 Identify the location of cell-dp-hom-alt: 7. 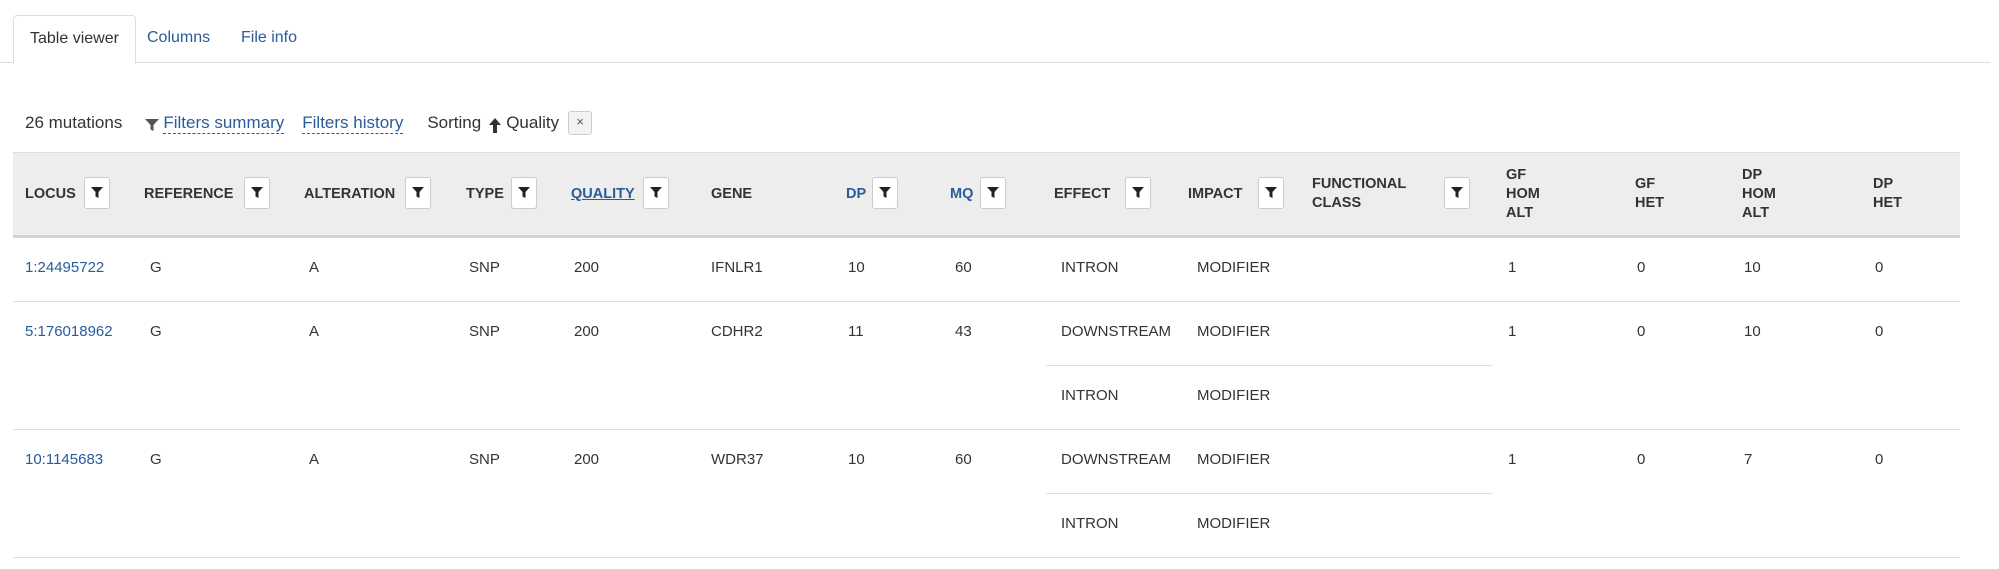
(1748, 459).